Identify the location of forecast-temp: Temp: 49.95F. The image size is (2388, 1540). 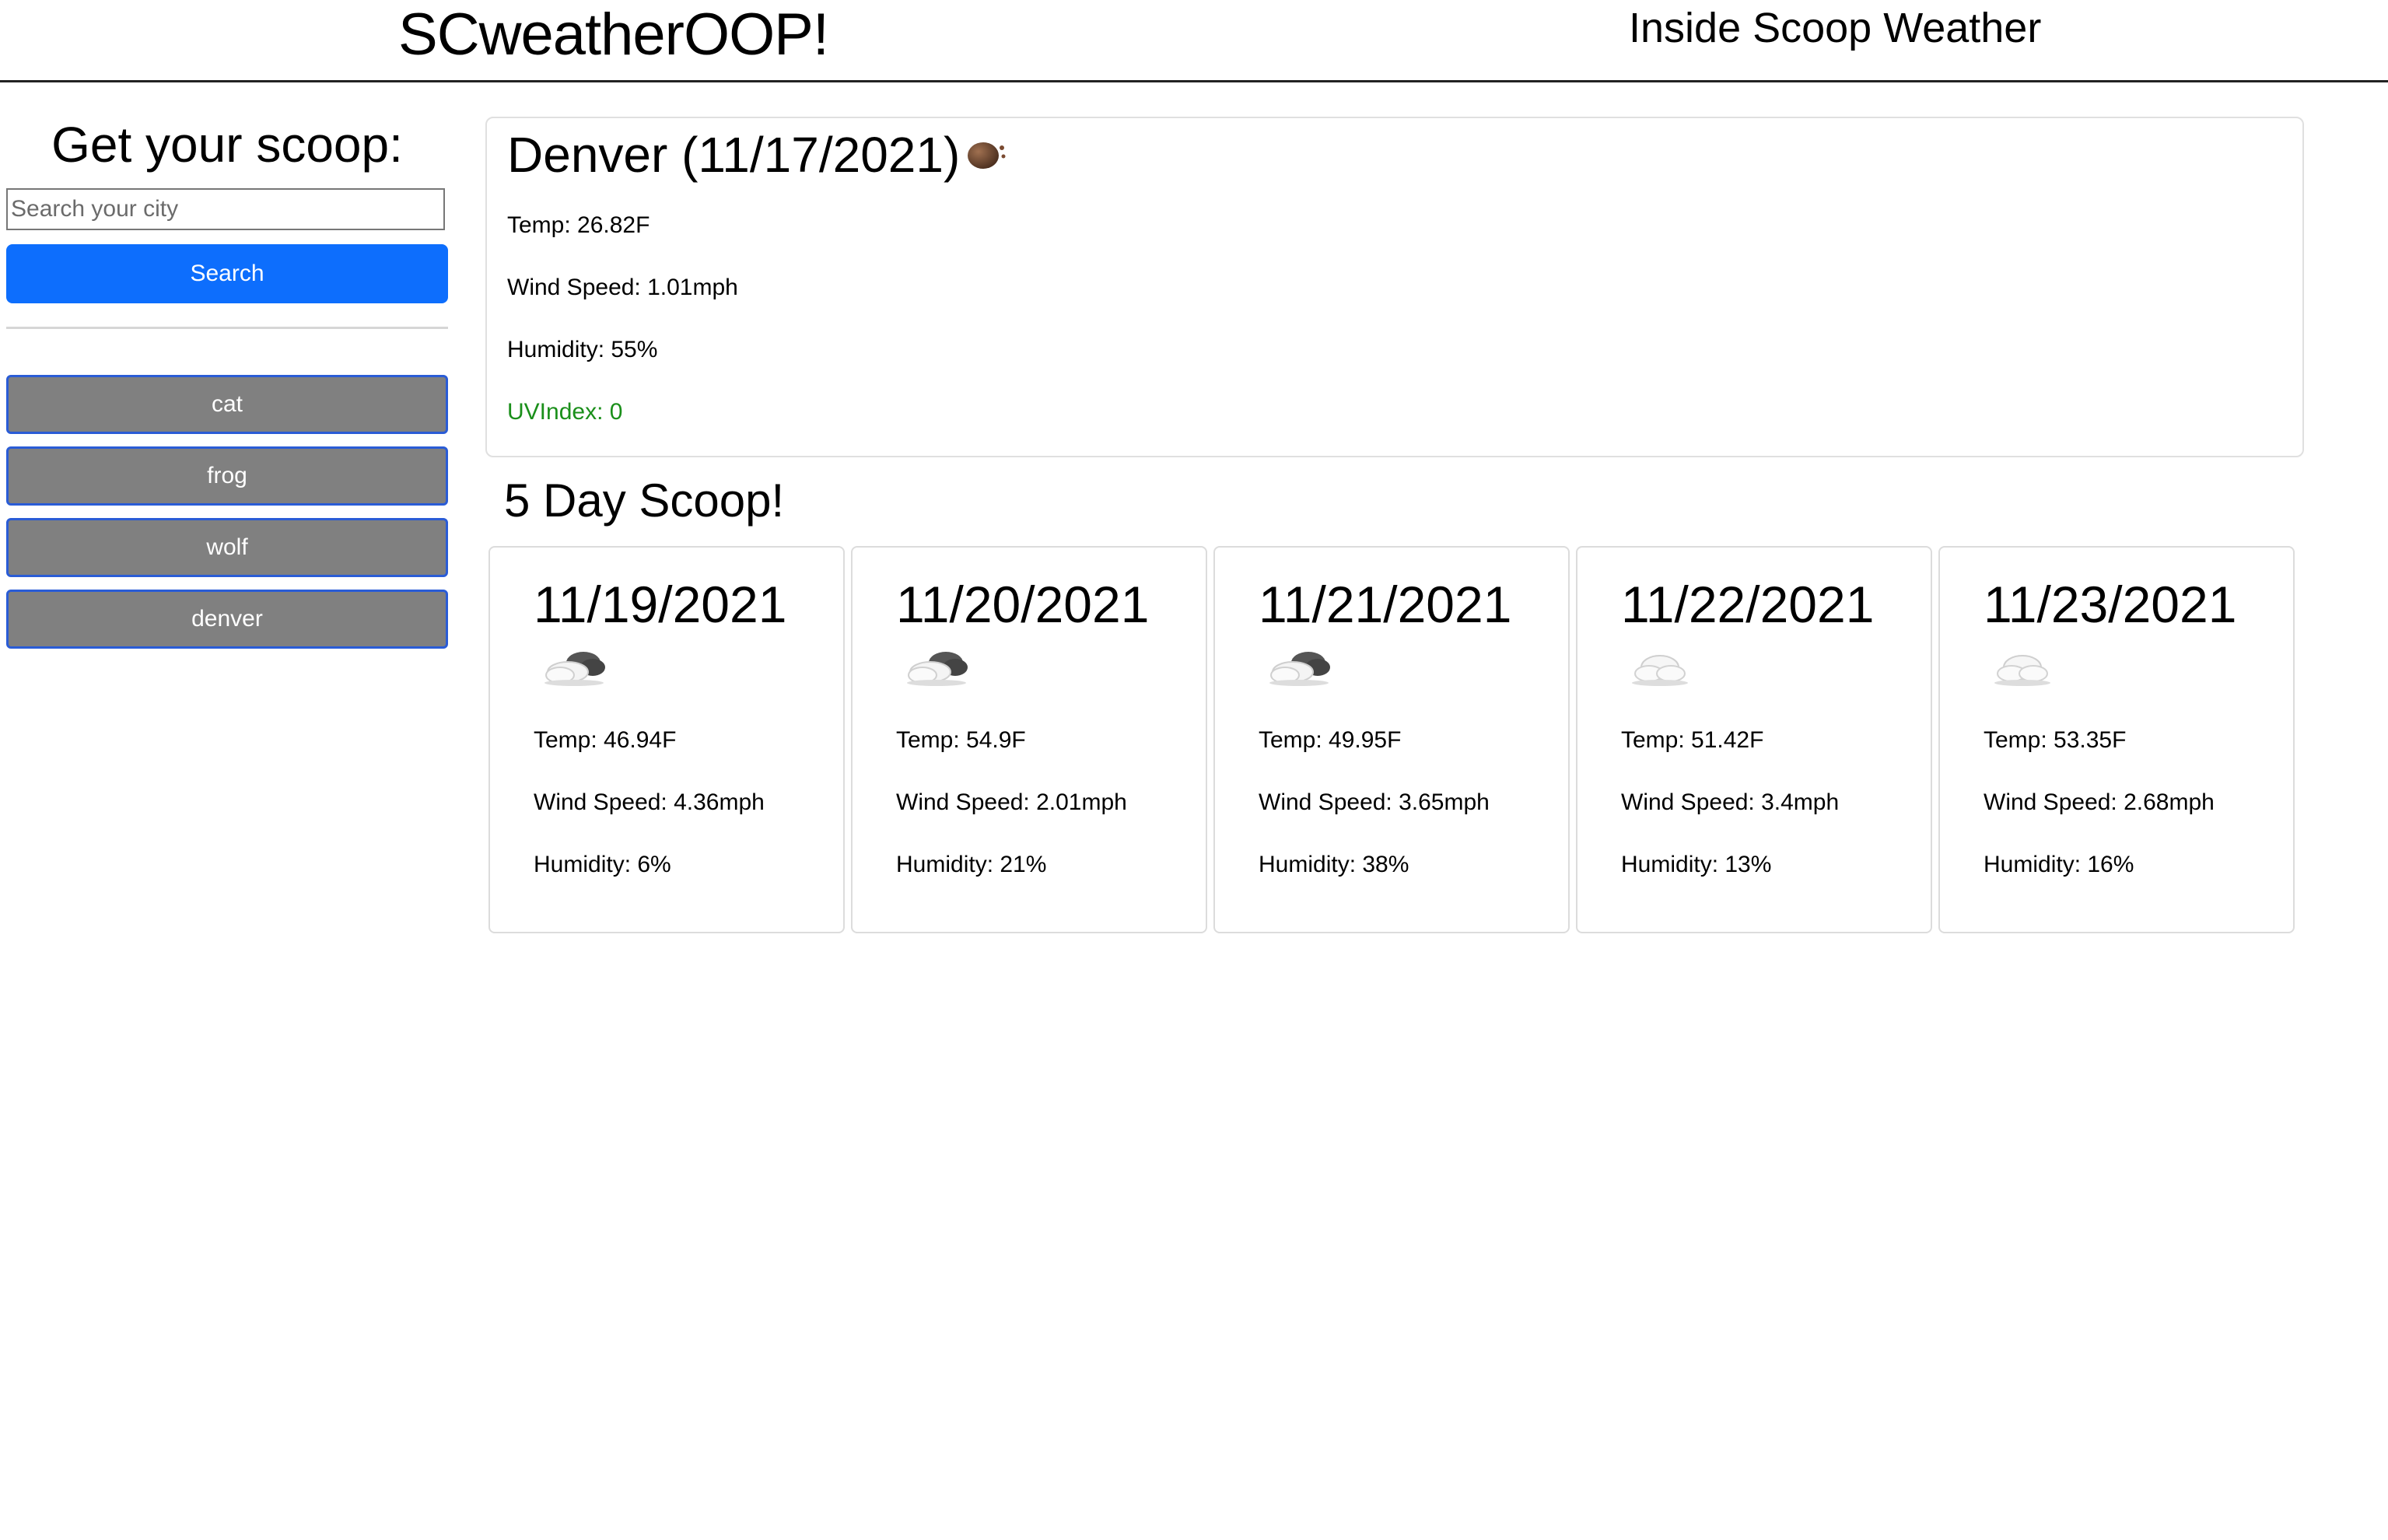
(1330, 740).